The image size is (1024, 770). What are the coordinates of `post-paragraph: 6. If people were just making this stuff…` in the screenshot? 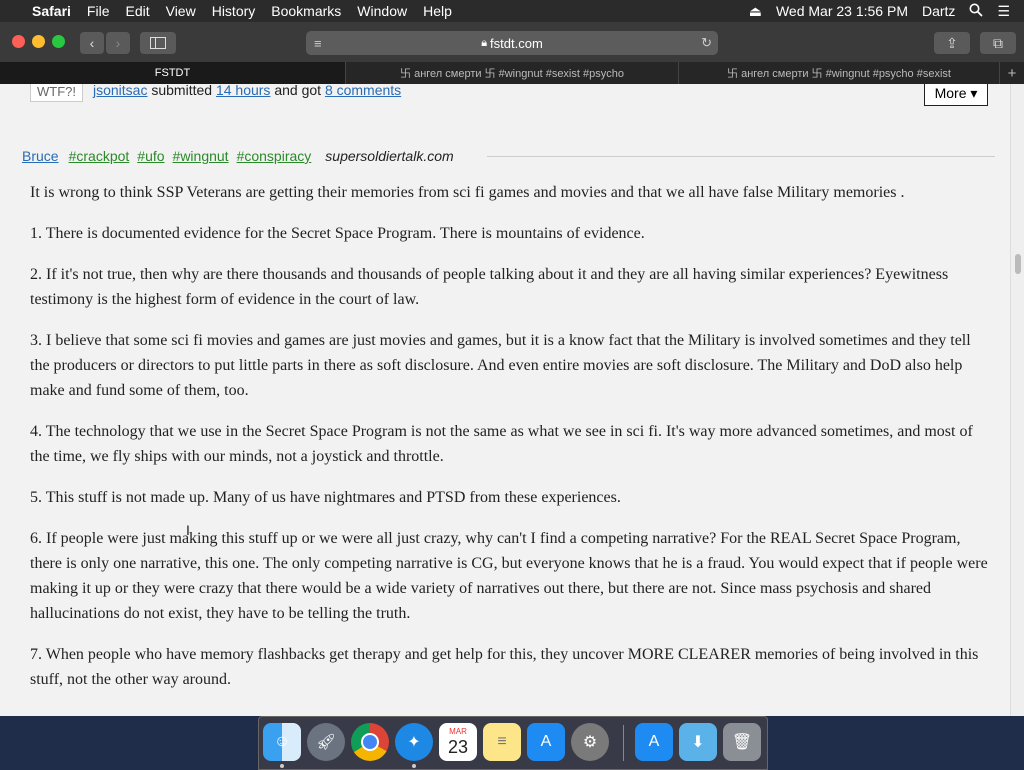 It's located at (509, 576).